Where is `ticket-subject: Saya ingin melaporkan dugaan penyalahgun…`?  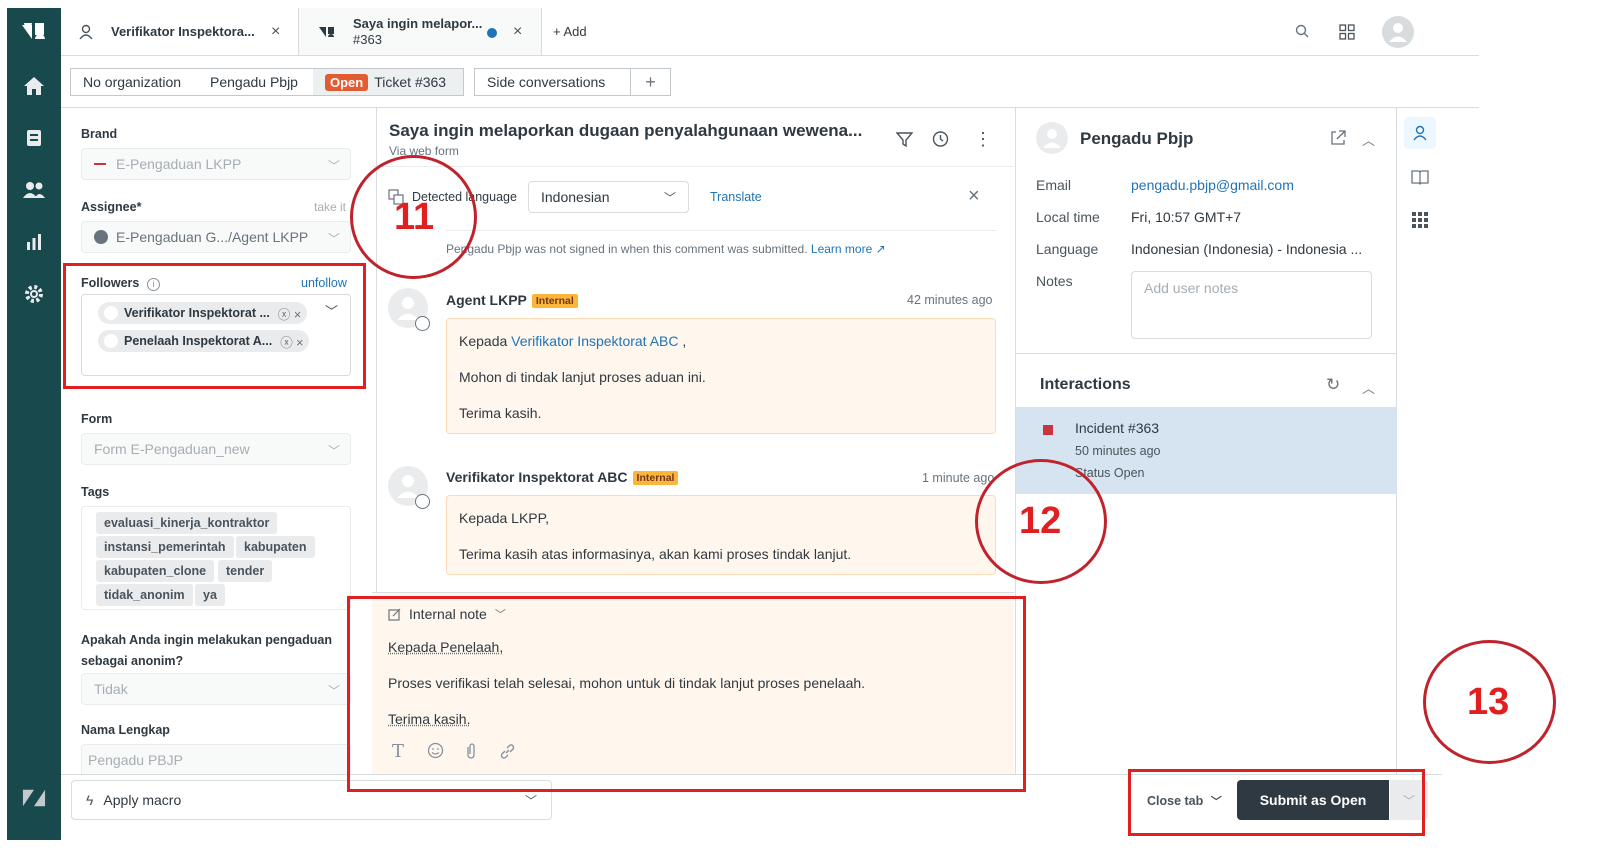 ticket-subject: Saya ingin melaporkan dugaan penyalahgun… is located at coordinates (625, 131).